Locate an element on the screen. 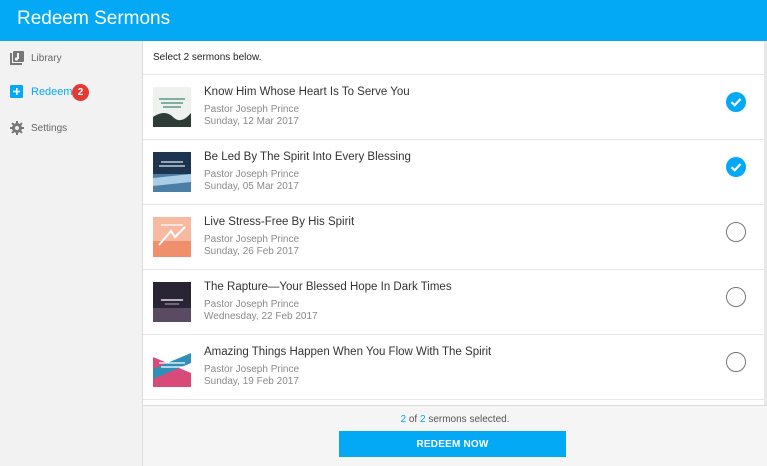  sidebar-item-library: Library is located at coordinates (71, 58).